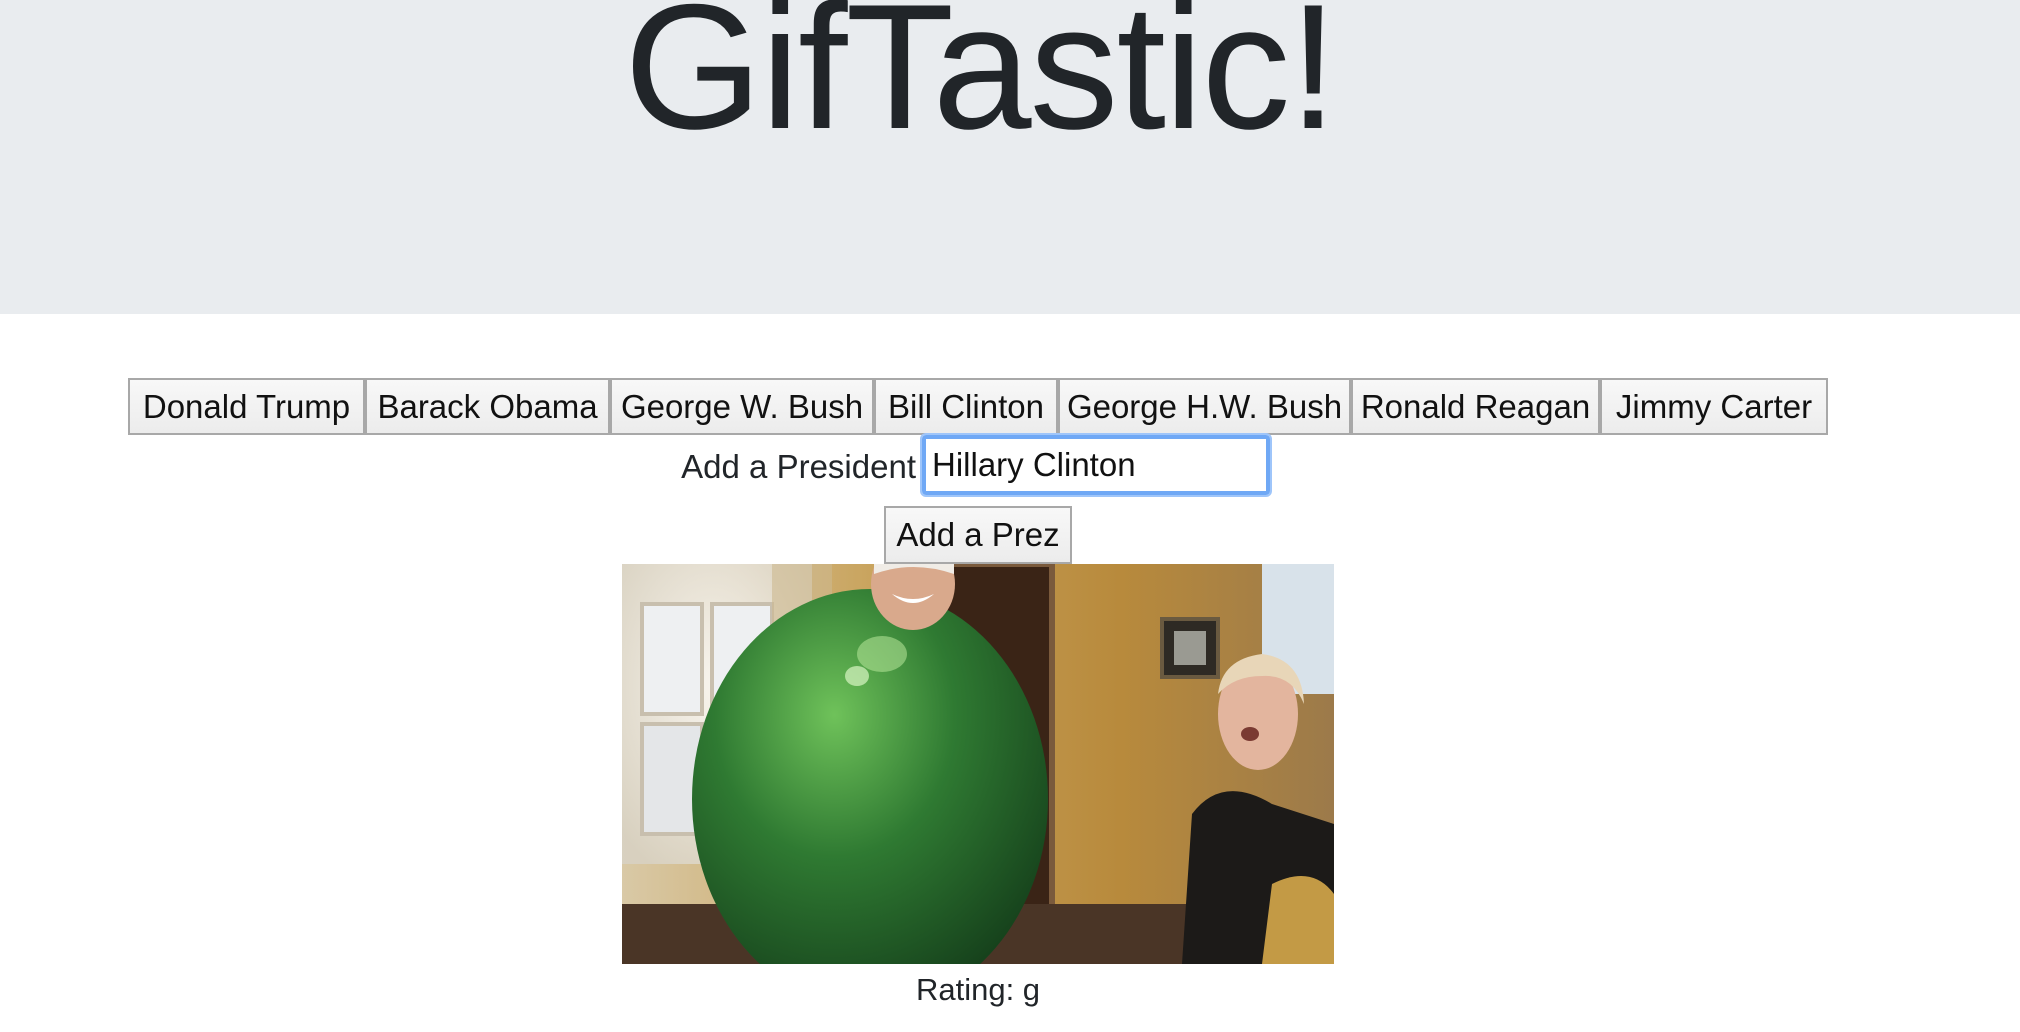 Image resolution: width=2020 pixels, height=1032 pixels. Describe the element at coordinates (1204, 406) in the screenshot. I see `president-button-george-hw-bush: George H.W. Bush` at that location.